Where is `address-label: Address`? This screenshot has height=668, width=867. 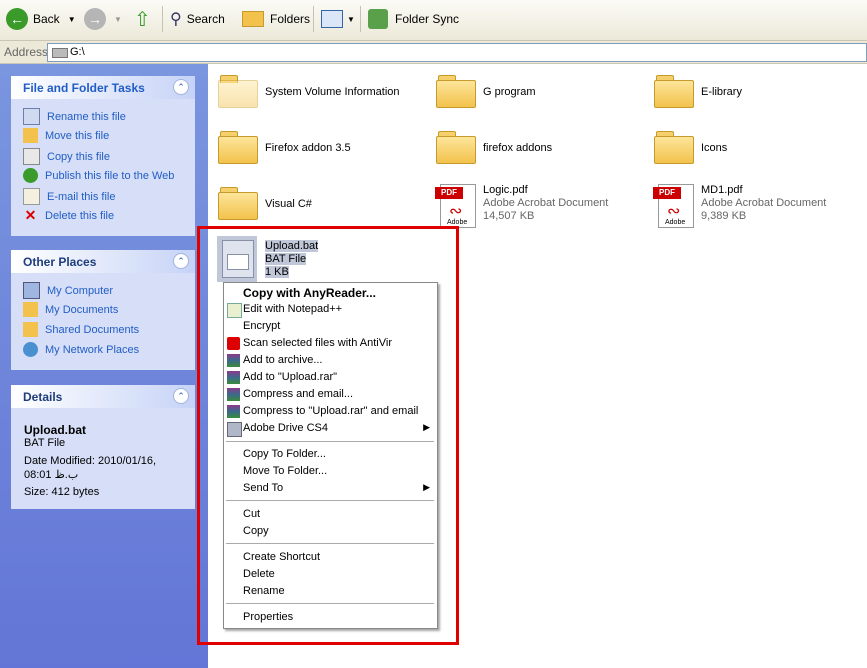
address-label: Address is located at coordinates (26, 52).